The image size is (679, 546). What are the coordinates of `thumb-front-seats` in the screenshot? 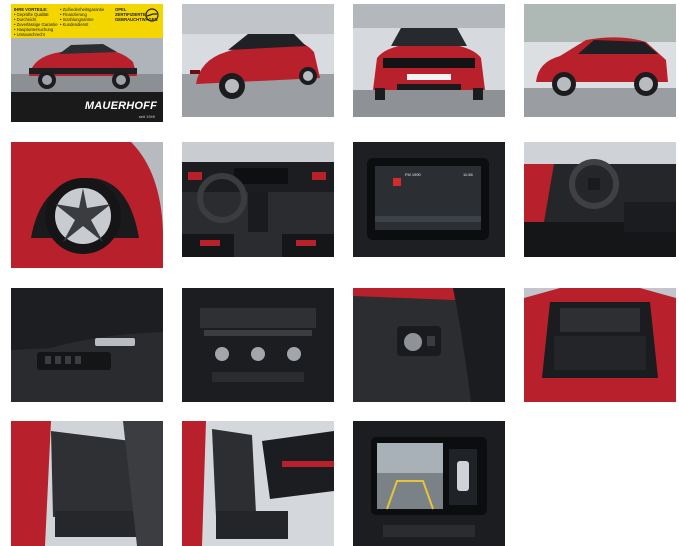 It's located at (258, 483).